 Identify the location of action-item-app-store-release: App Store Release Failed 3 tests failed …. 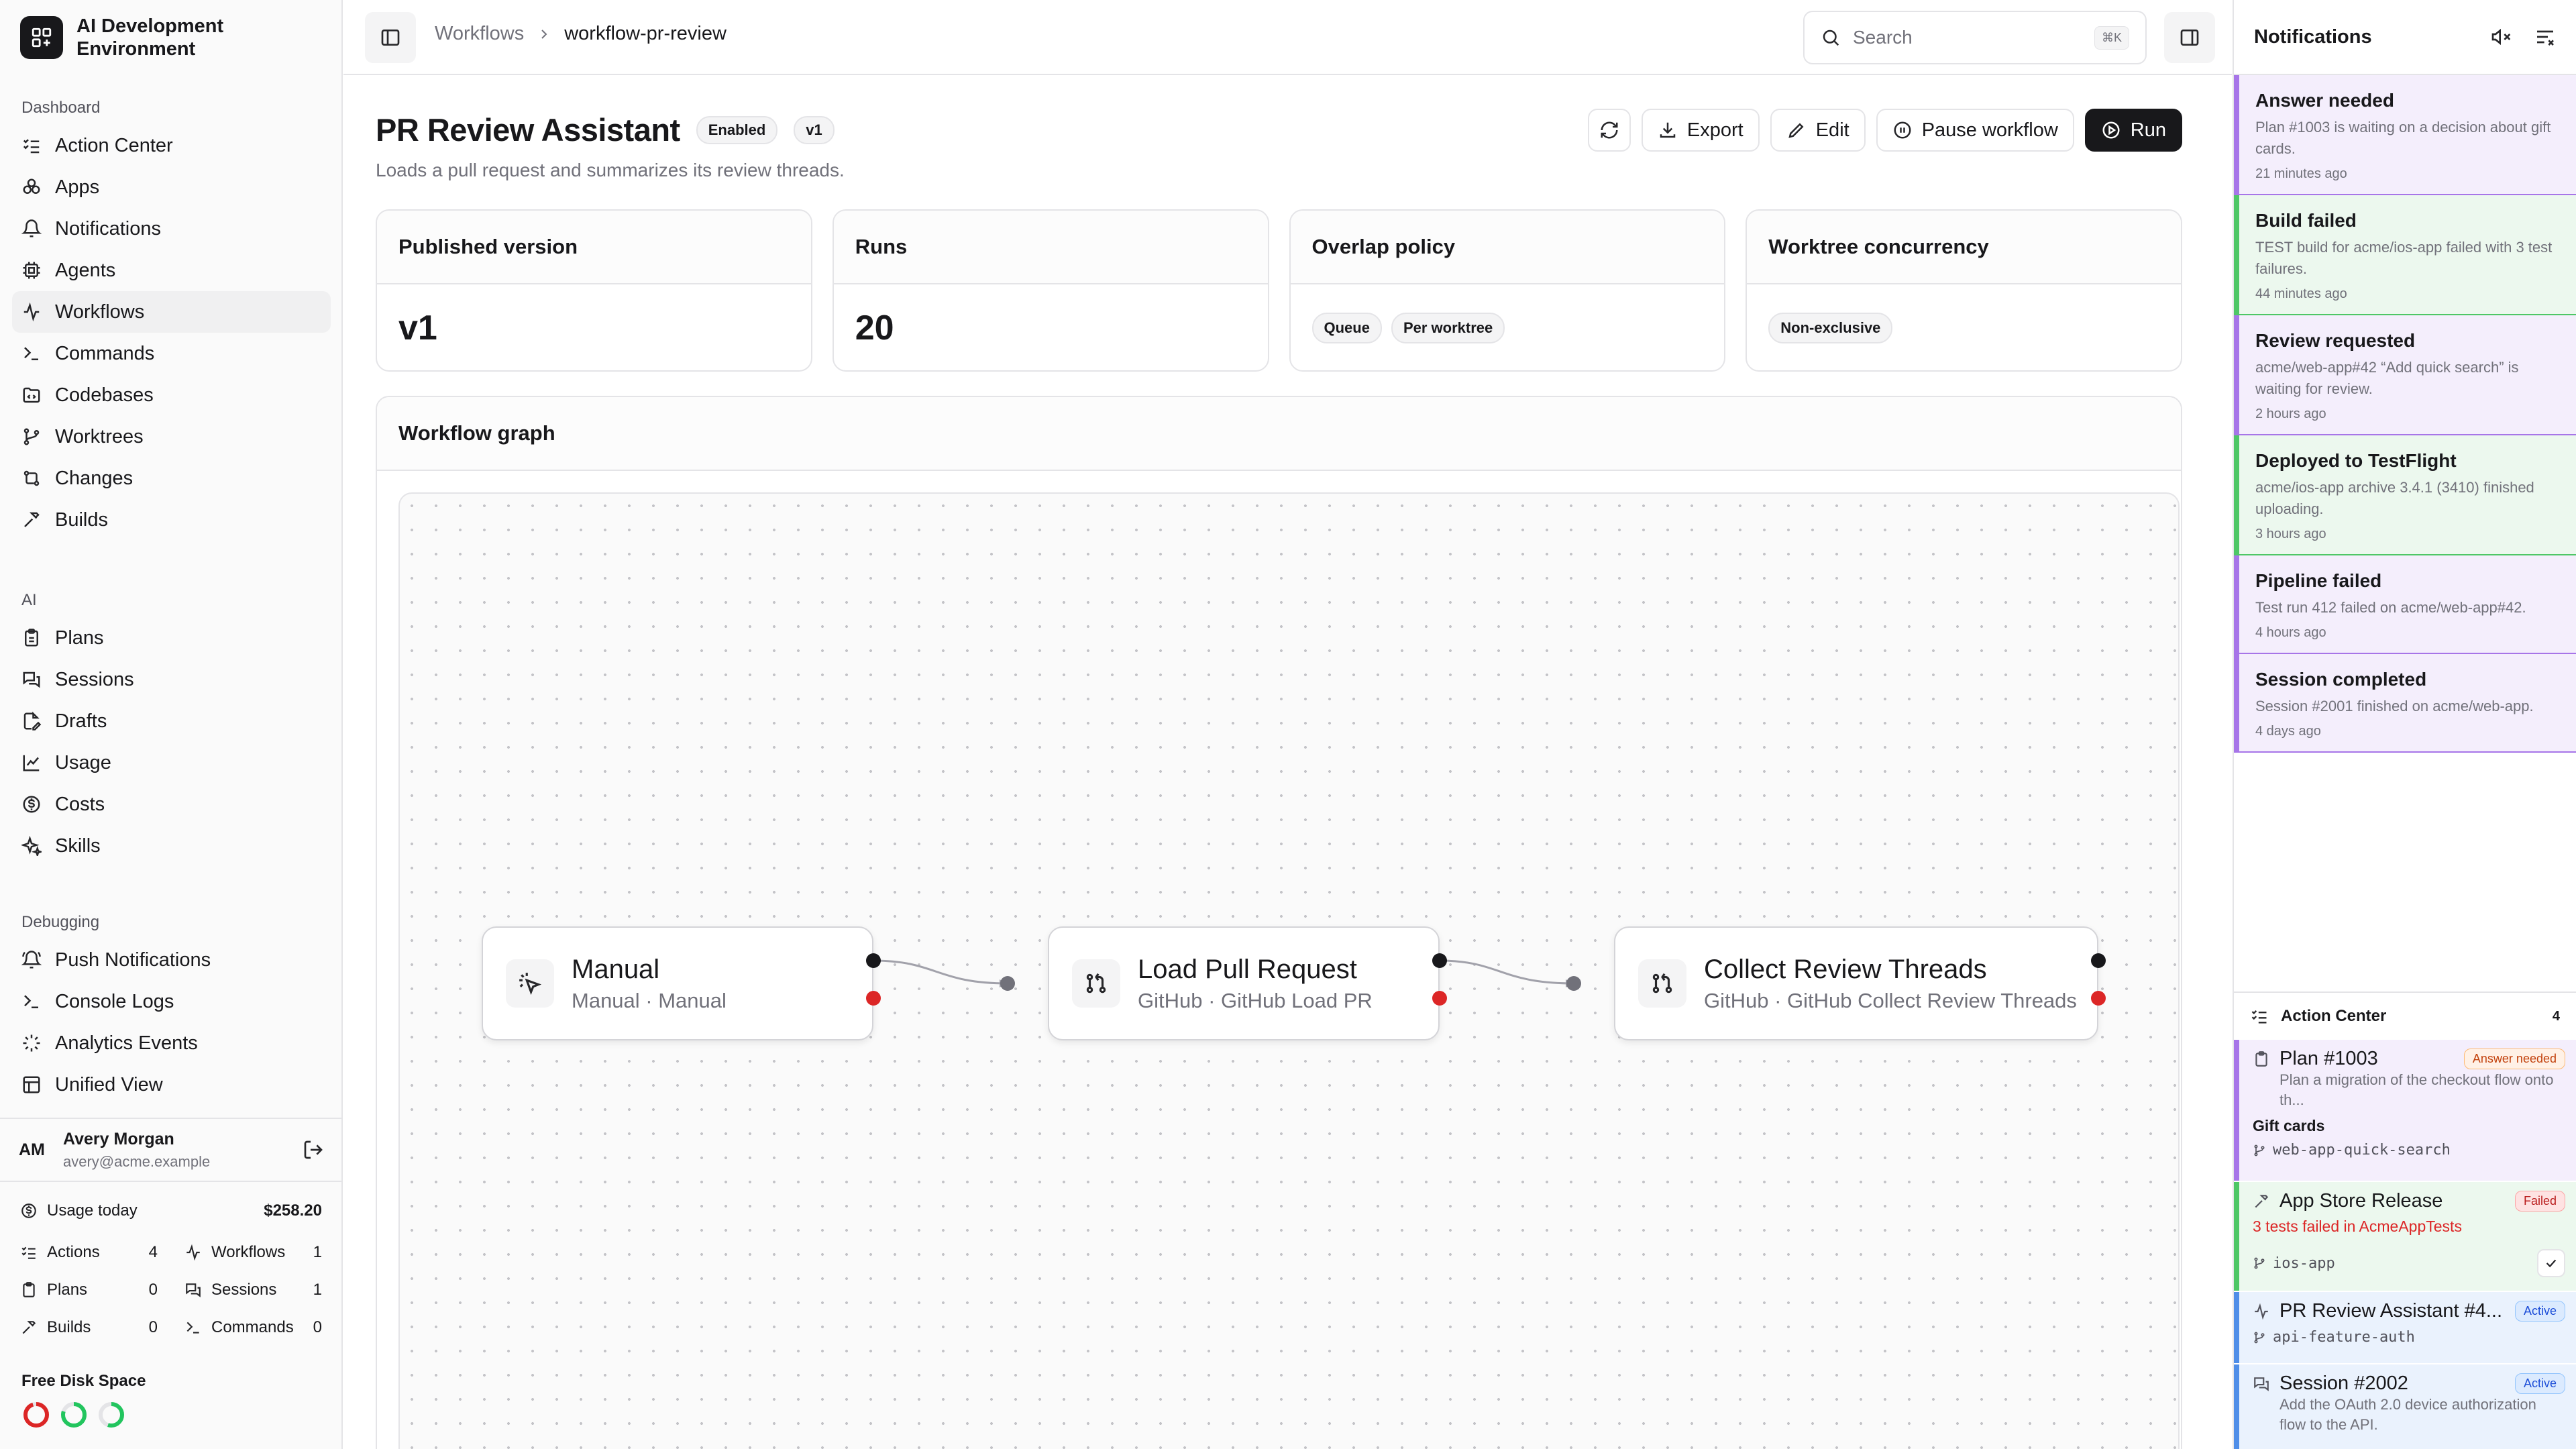
(2405, 1236).